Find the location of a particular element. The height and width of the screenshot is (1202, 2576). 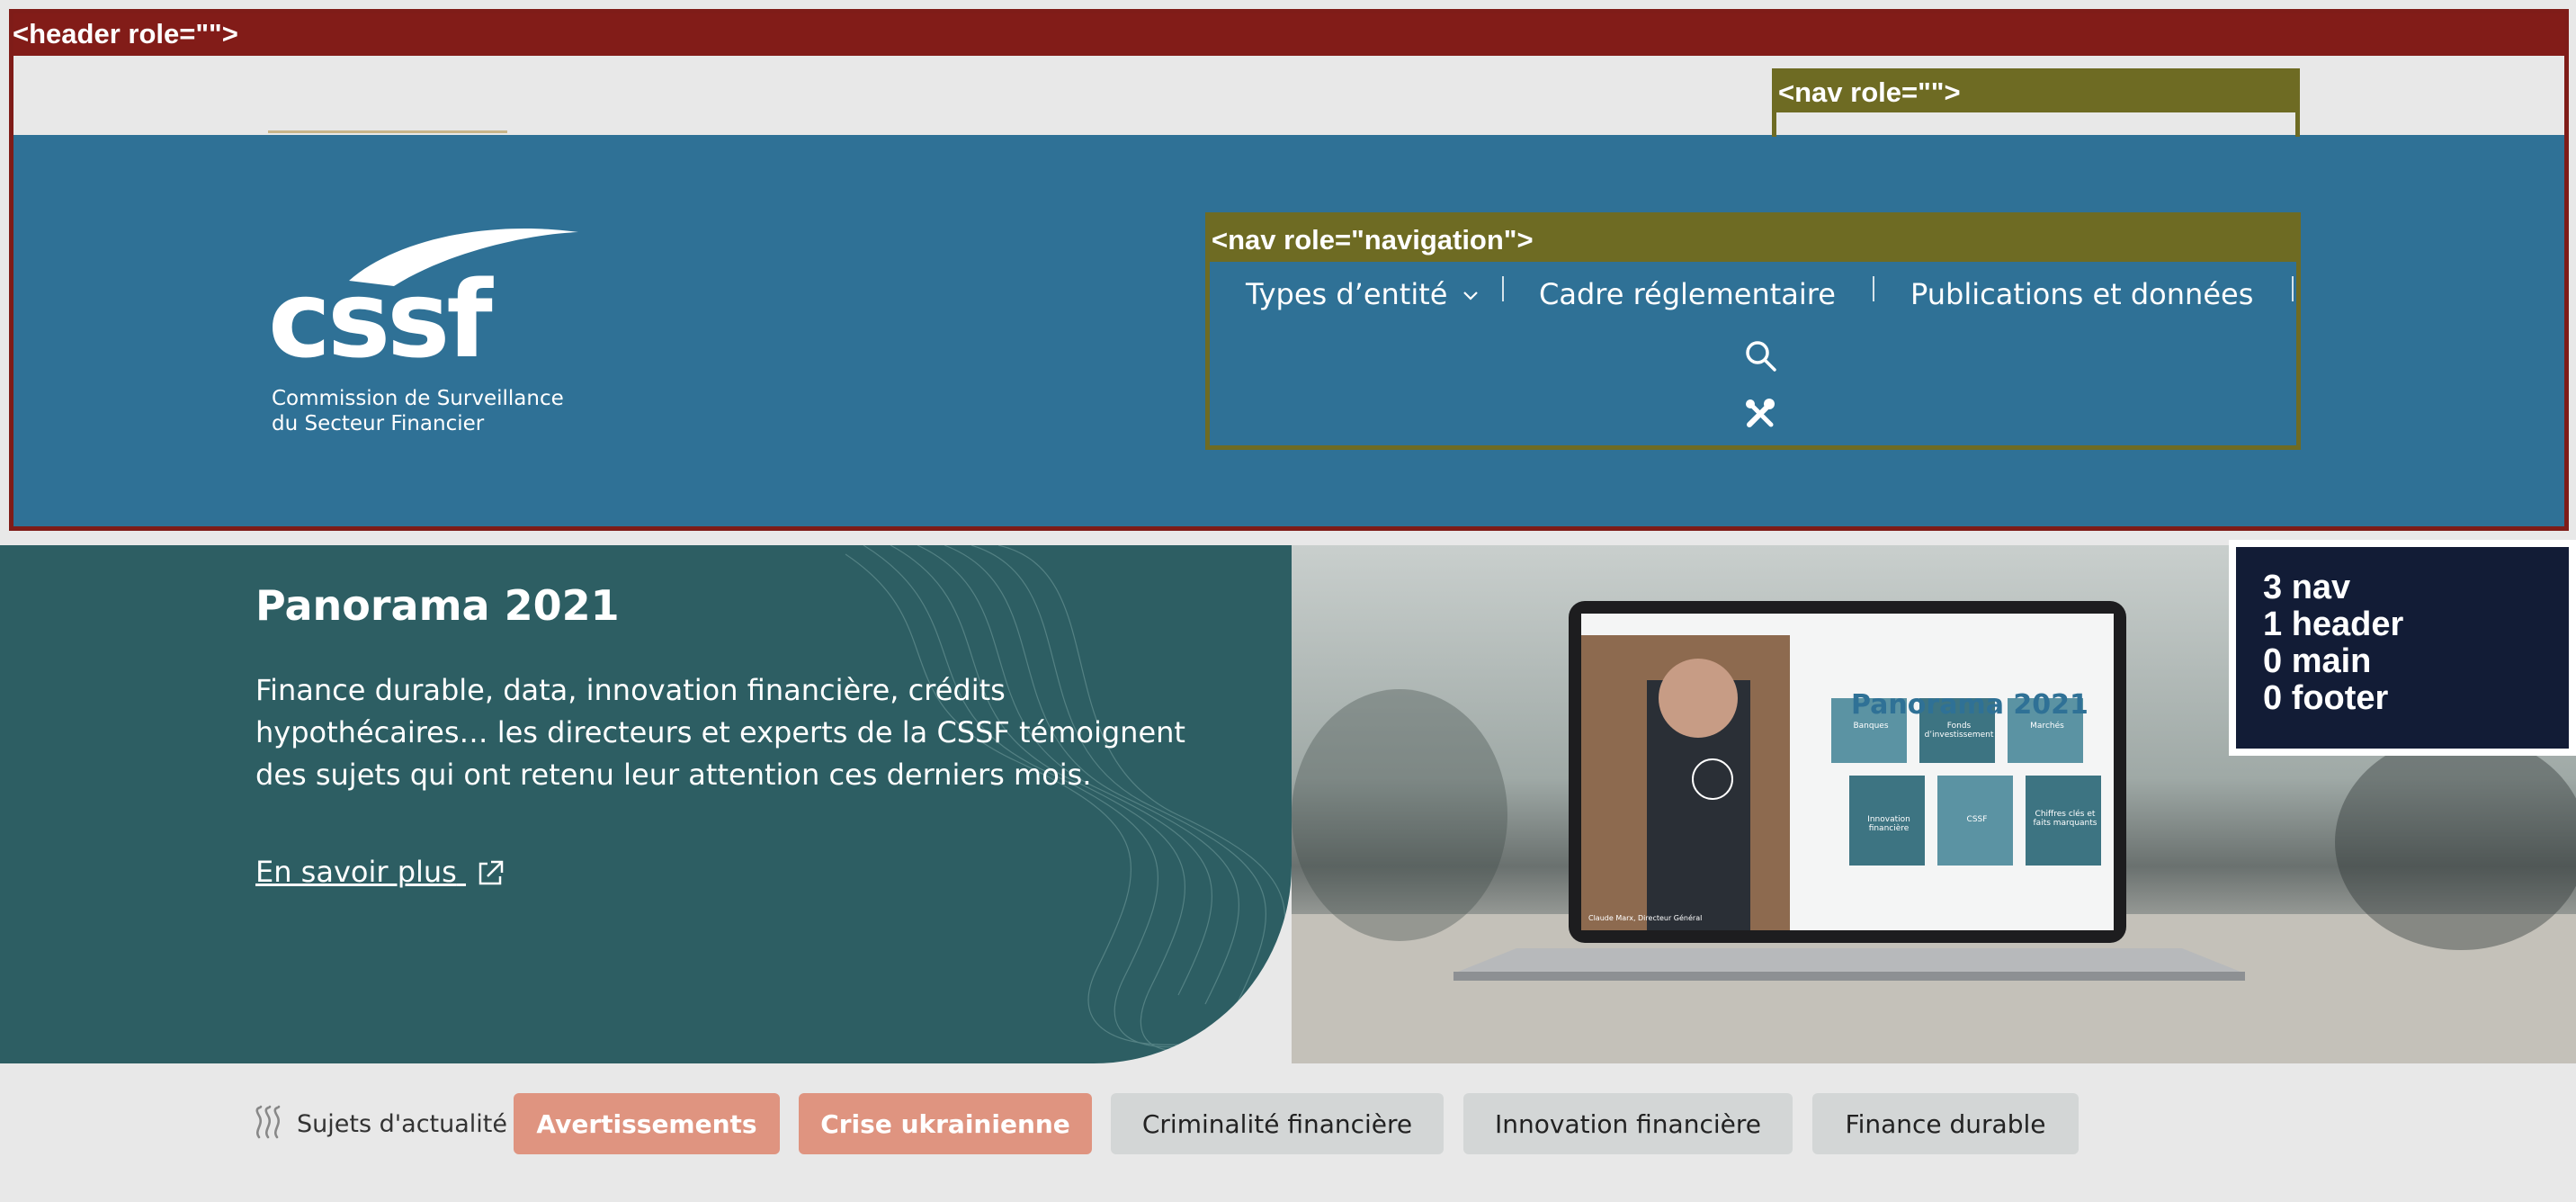

nav-item-cadre-reglementaire: Cadre réglementaire is located at coordinates (1687, 294).